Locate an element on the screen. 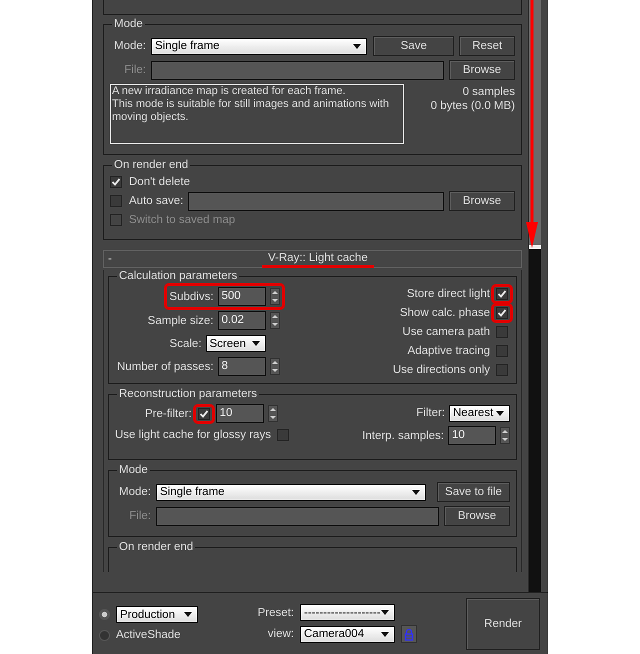 Image resolution: width=640 pixels, height=654 pixels. save-to-file-button: Save to file is located at coordinates (473, 492).